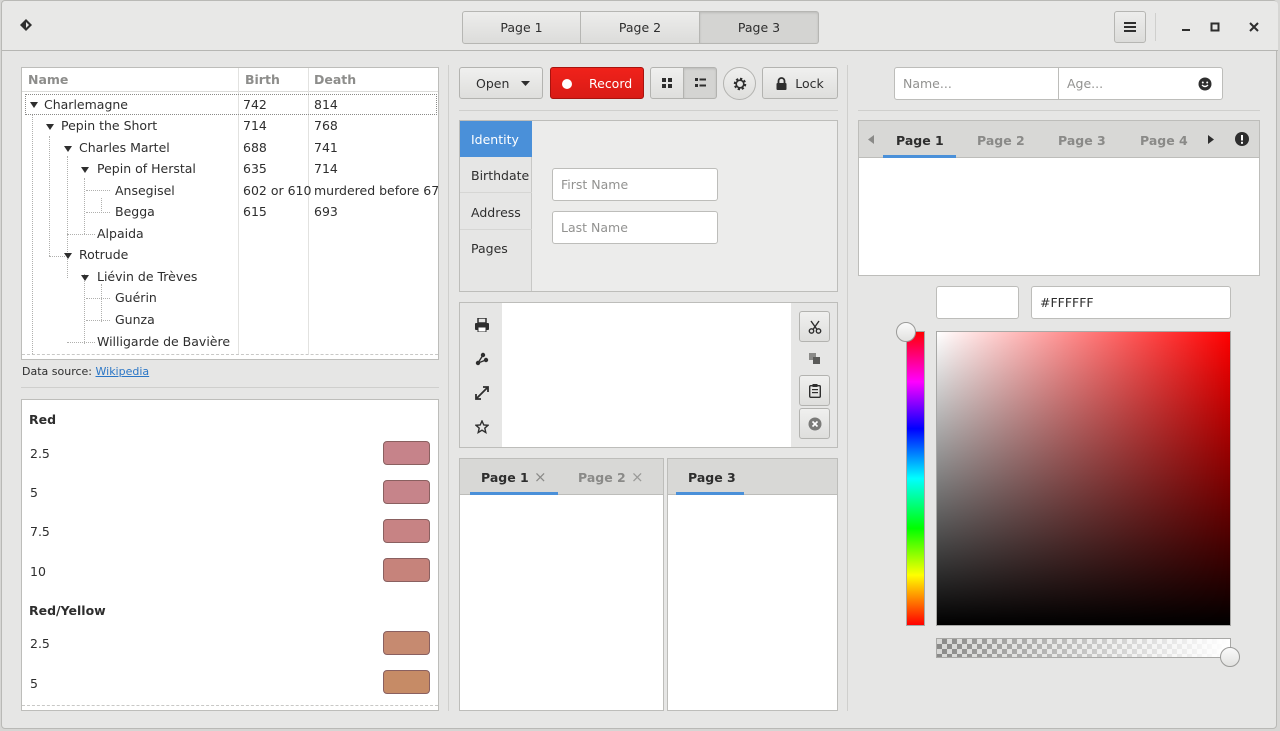 The image size is (1280, 731). I want to click on tree-cell-name: Pepin of Herstal, so click(146, 168).